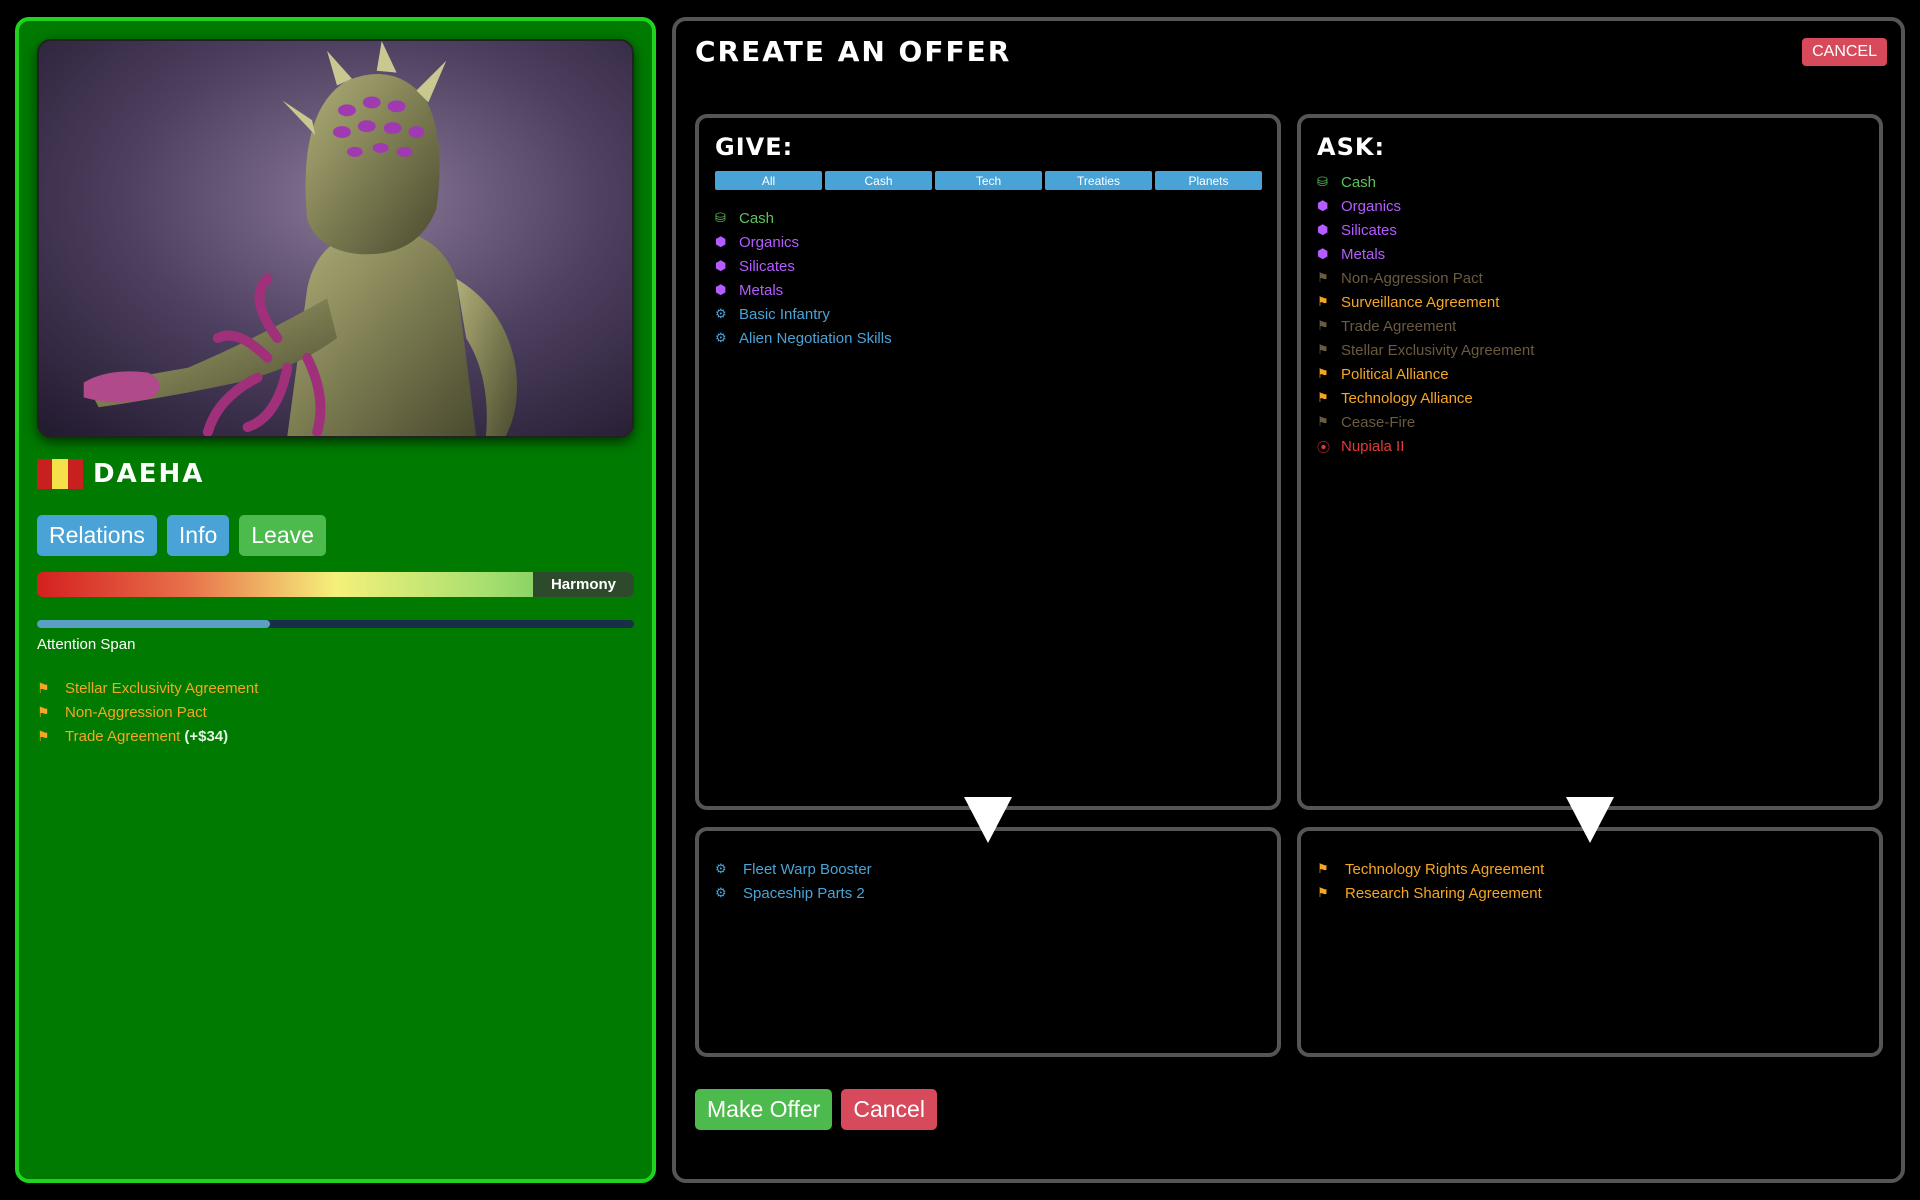 The width and height of the screenshot is (1920, 1200). Describe the element at coordinates (1425, 230) in the screenshot. I see `ask-option-item: ⬢ Silicates` at that location.